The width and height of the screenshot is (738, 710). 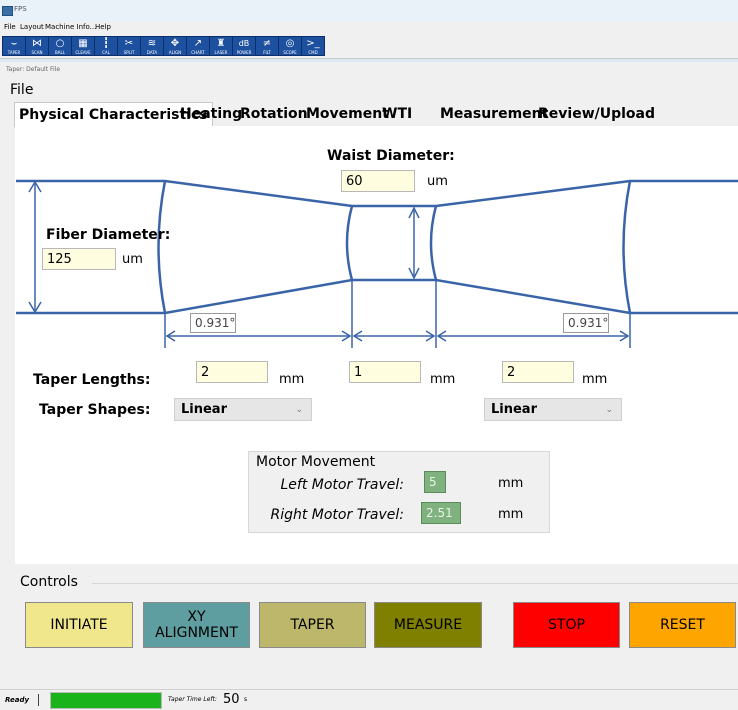 I want to click on toolbar-chart-button: ↗ CHART, so click(x=198, y=46).